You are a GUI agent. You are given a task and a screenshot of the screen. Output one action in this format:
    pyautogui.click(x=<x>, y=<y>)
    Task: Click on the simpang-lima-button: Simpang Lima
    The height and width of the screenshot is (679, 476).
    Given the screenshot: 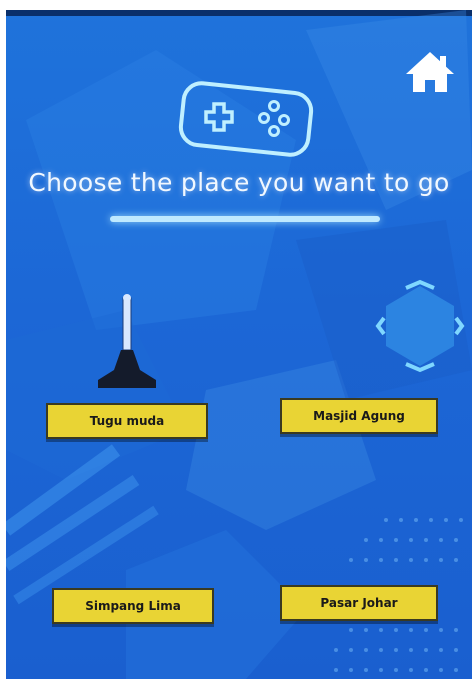 What is the action you would take?
    pyautogui.click(x=133, y=606)
    